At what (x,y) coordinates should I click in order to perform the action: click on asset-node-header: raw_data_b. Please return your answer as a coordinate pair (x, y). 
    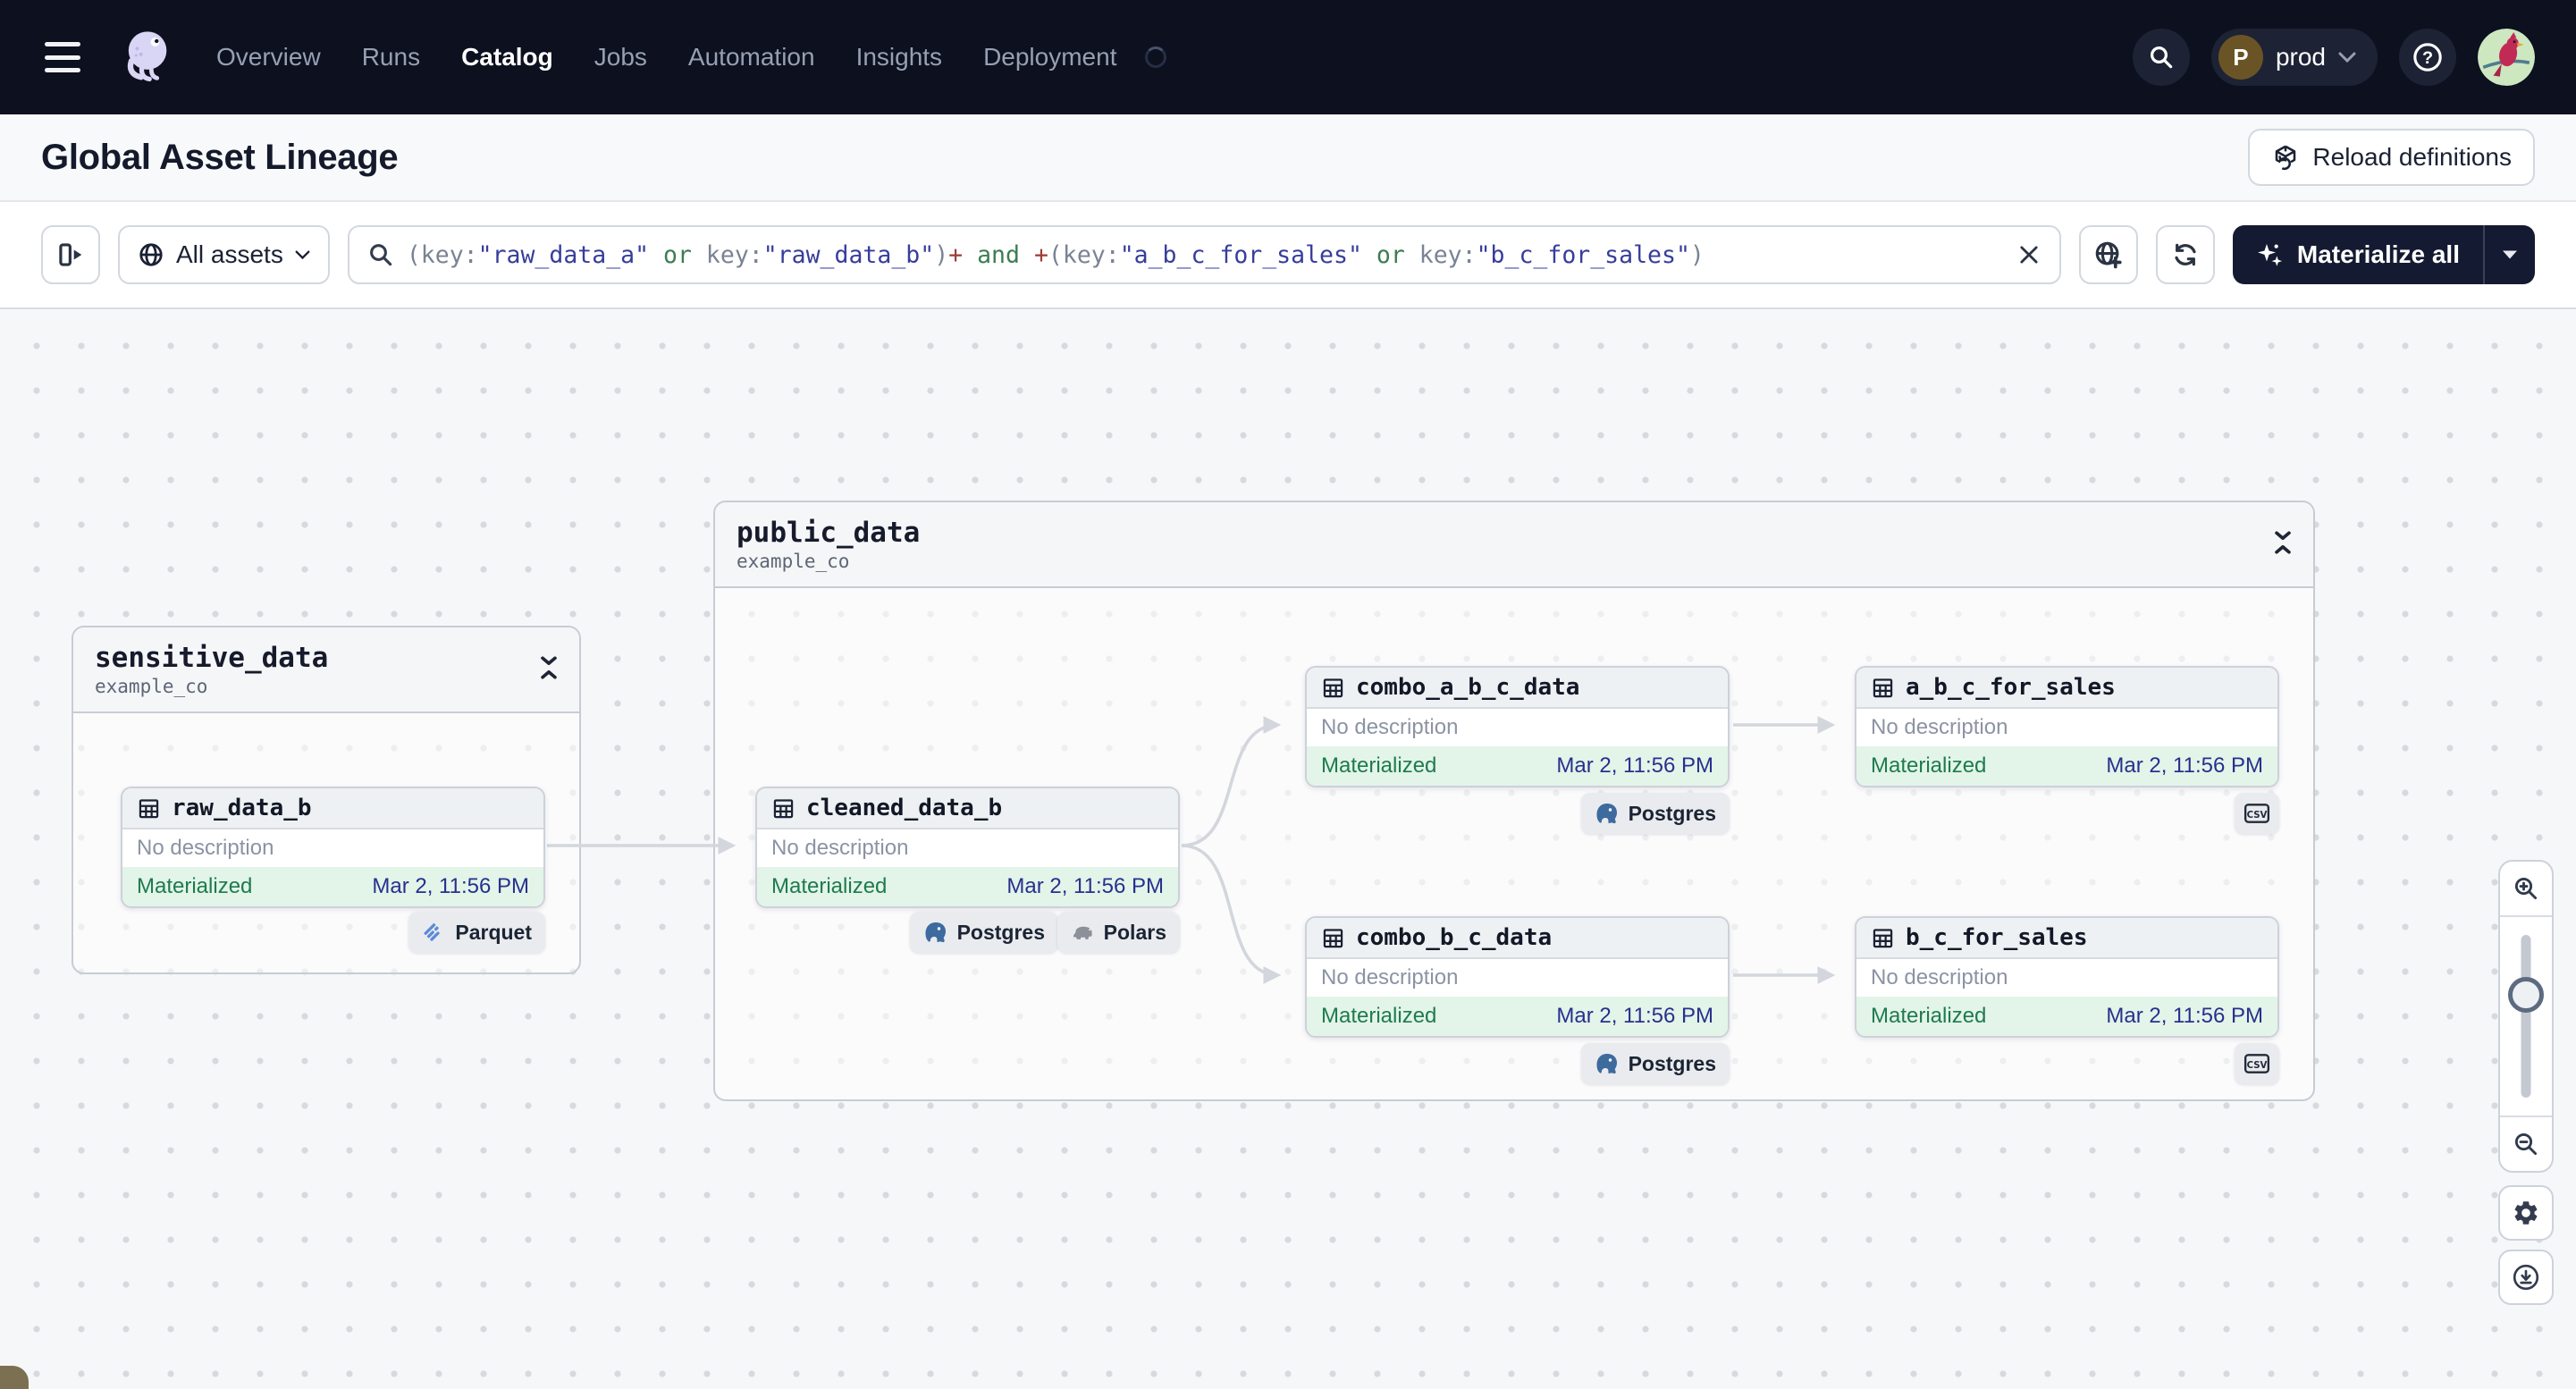
    Looking at the image, I should click on (333, 808).